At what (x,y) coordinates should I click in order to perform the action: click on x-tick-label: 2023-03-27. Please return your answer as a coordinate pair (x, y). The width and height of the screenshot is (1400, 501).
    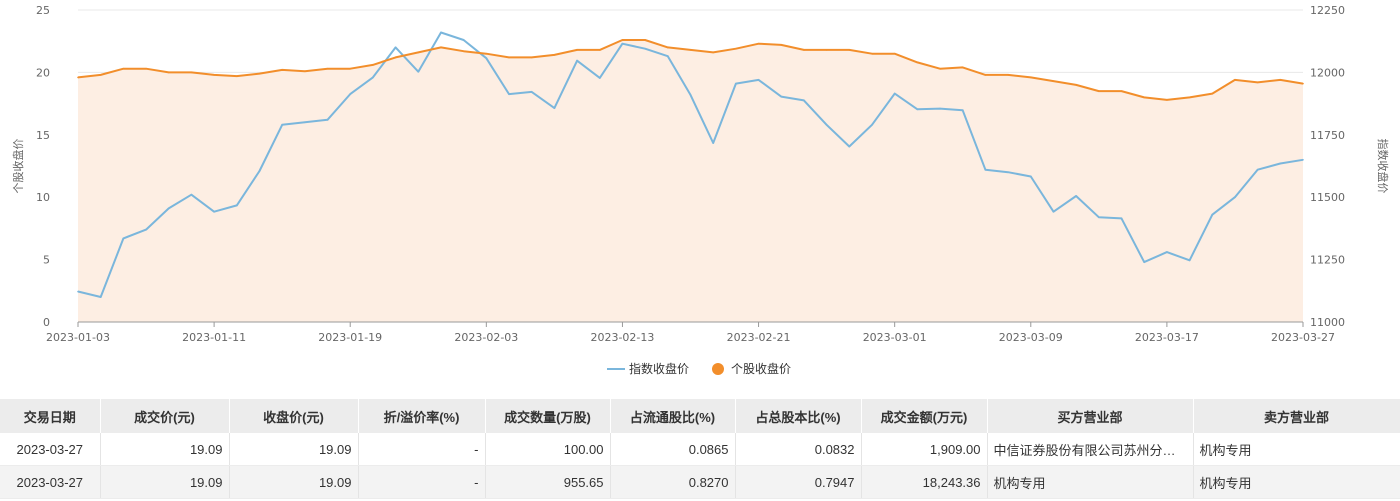
    Looking at the image, I should click on (1303, 337).